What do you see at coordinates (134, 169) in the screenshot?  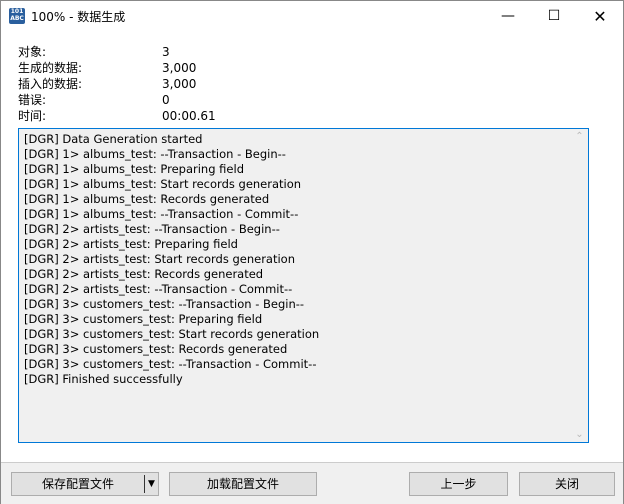 I see `log-line: [DGR] 1> albums_test: Preparing field` at bounding box center [134, 169].